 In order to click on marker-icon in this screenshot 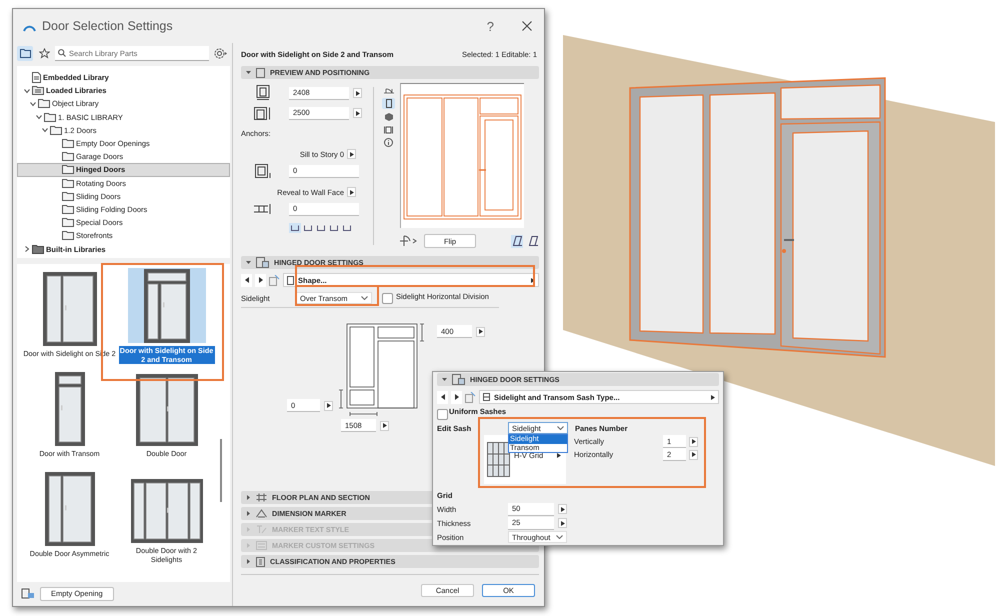, I will do `click(261, 545)`.